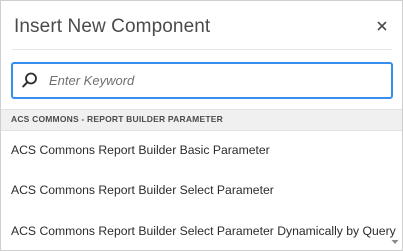 Image resolution: width=403 pixels, height=251 pixels. I want to click on dialog-title: Insert New Component, so click(112, 26).